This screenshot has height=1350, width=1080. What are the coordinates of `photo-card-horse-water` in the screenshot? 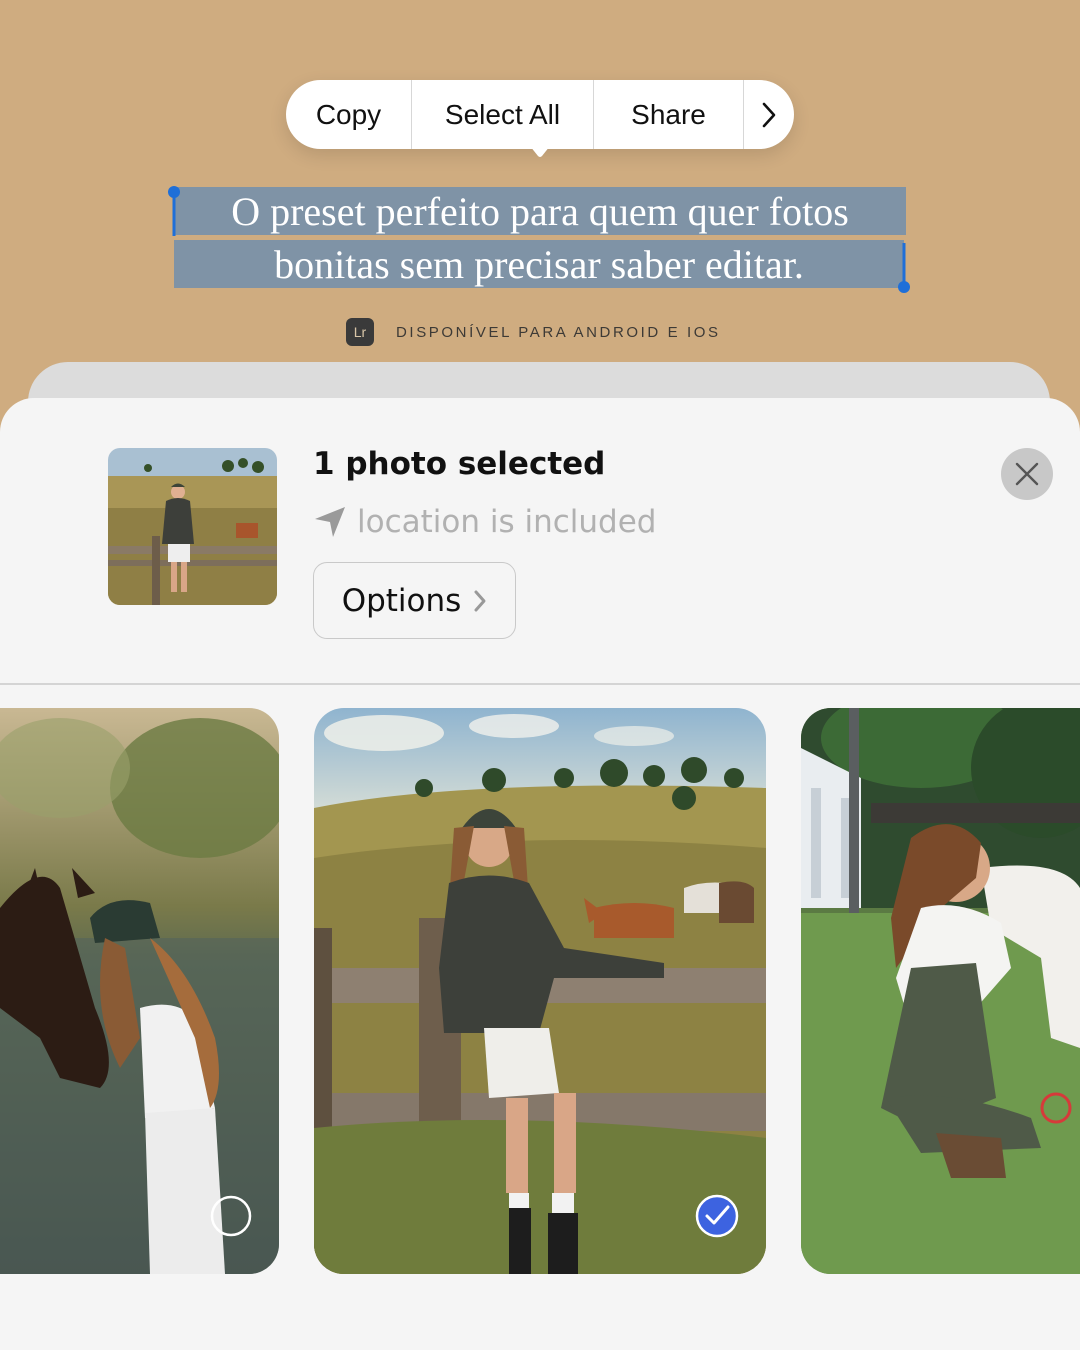 It's located at (139, 991).